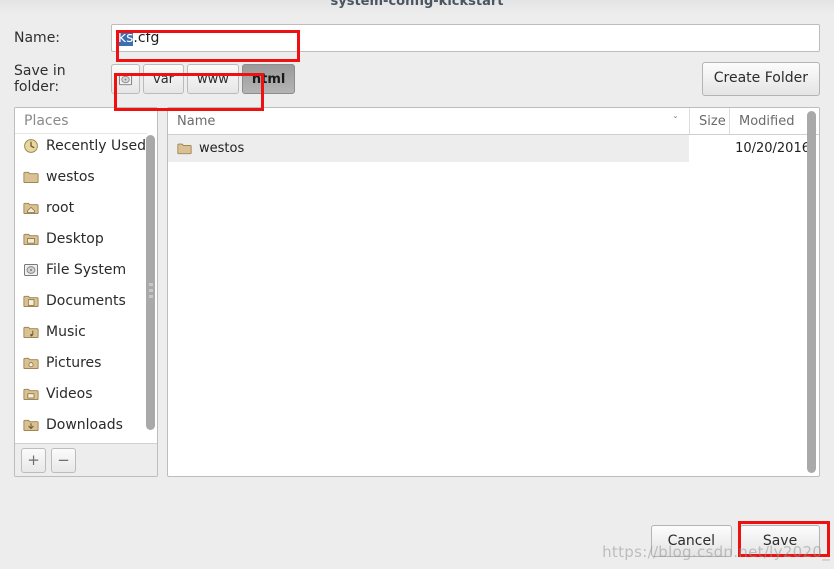  Describe the element at coordinates (268, 79) in the screenshot. I see `breadcrumb-item-html: html` at that location.